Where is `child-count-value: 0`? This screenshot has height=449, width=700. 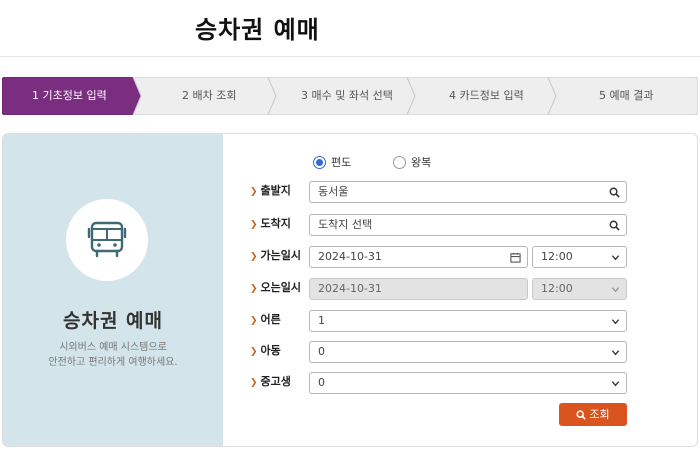
child-count-value: 0 is located at coordinates (321, 351).